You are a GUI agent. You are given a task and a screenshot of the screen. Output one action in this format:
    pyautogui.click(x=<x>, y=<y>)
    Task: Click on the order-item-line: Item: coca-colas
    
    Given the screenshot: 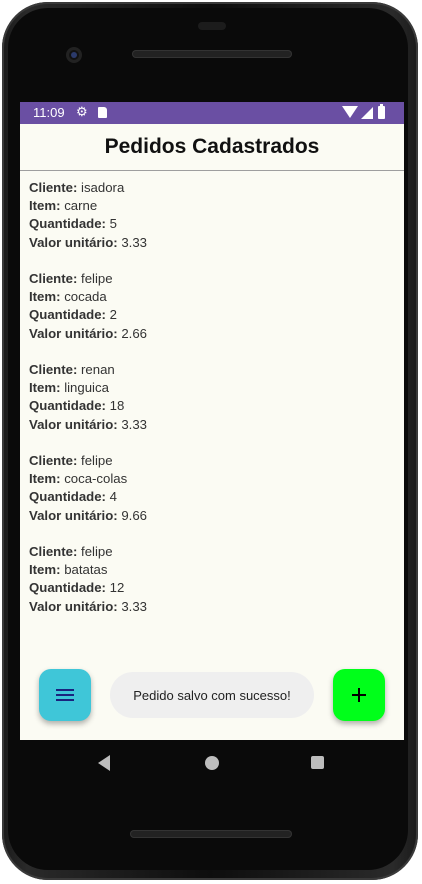 What is the action you would take?
    pyautogui.click(x=212, y=479)
    